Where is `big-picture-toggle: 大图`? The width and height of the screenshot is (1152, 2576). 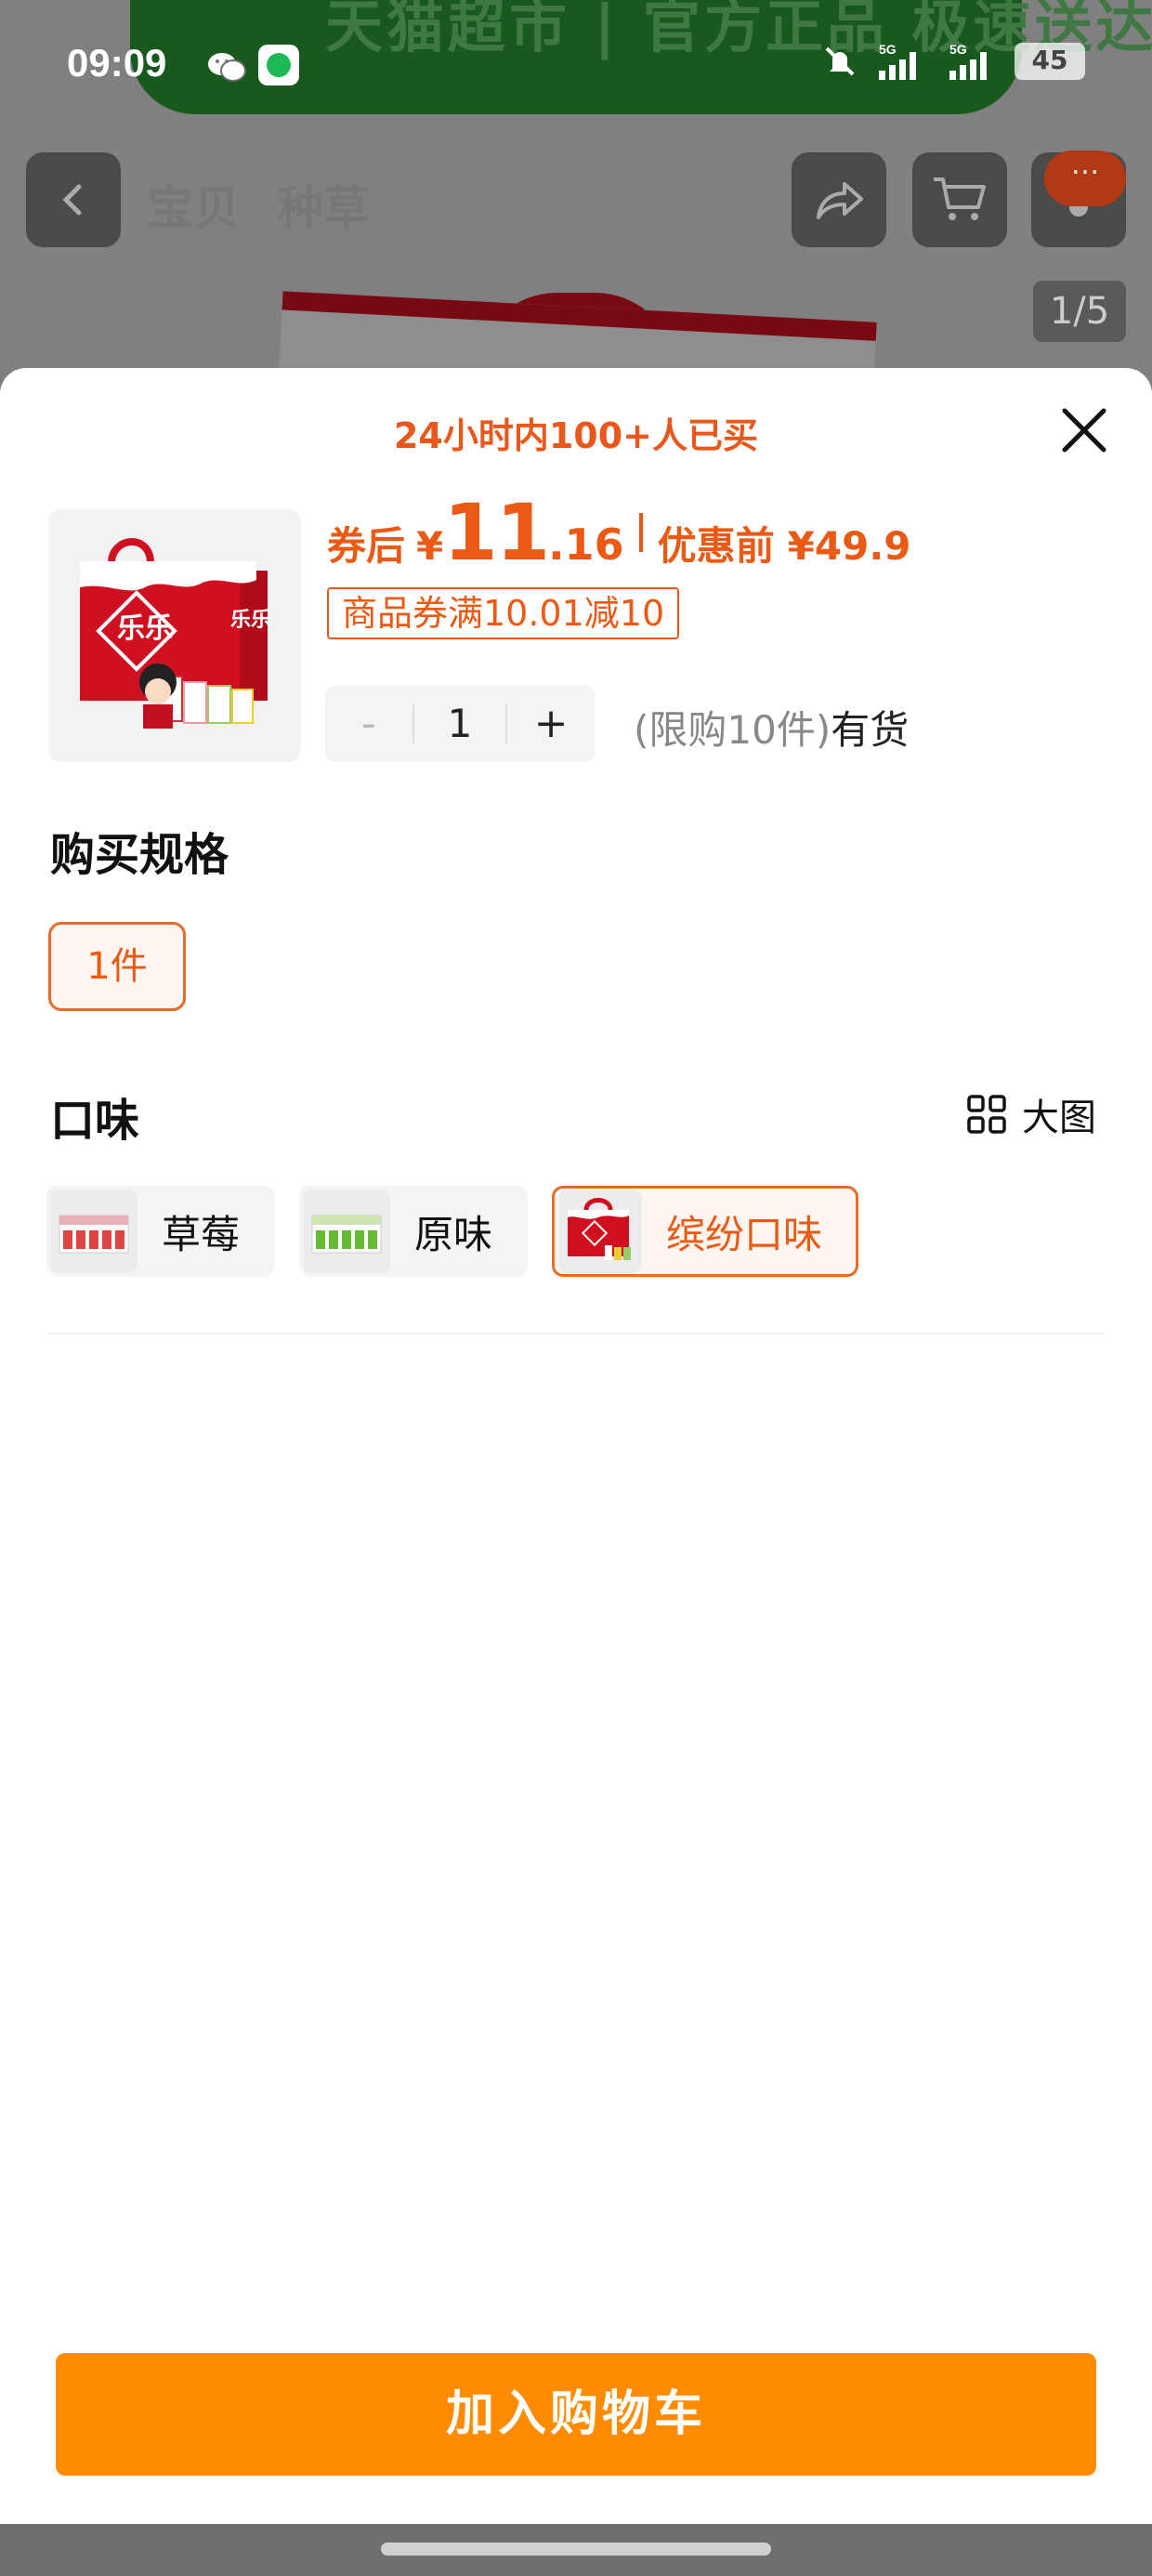 big-picture-toggle: 大图 is located at coordinates (1031, 1114).